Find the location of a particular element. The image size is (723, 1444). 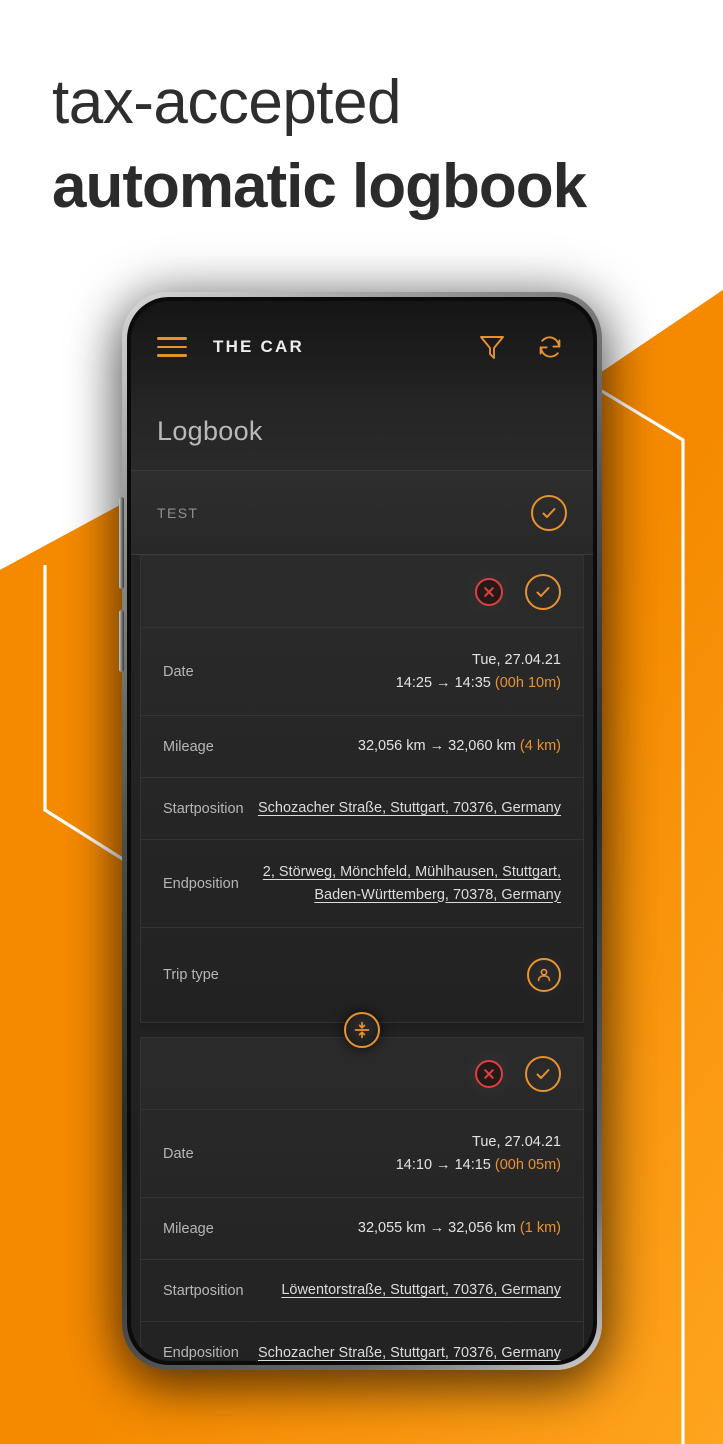

app-bar-actions is located at coordinates (521, 347).